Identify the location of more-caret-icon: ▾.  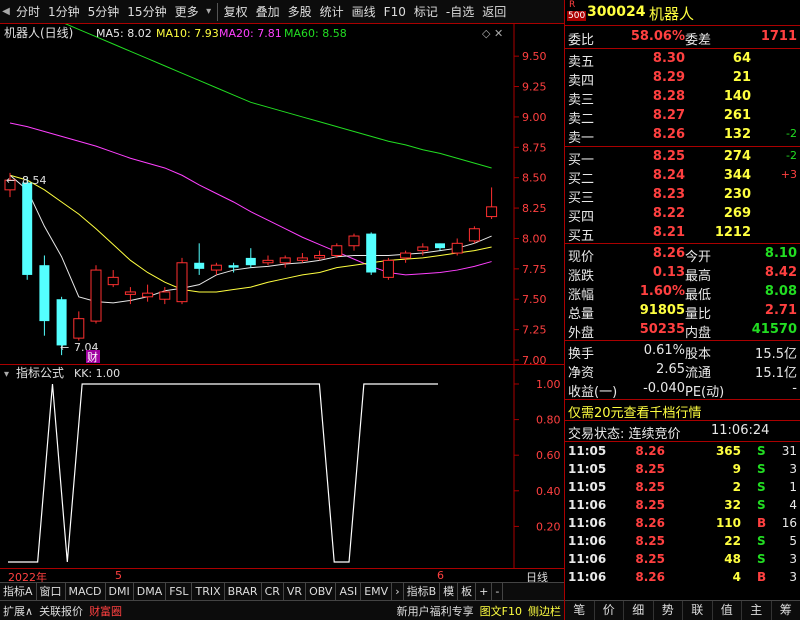
(209, 11).